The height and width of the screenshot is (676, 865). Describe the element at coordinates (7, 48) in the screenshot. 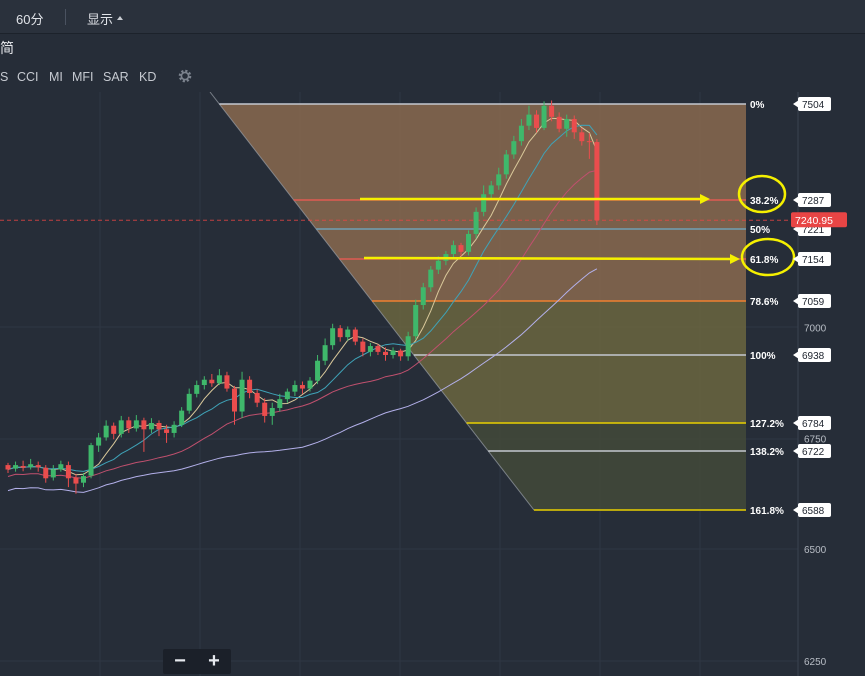

I see `symbol-title-fragment: 简` at that location.